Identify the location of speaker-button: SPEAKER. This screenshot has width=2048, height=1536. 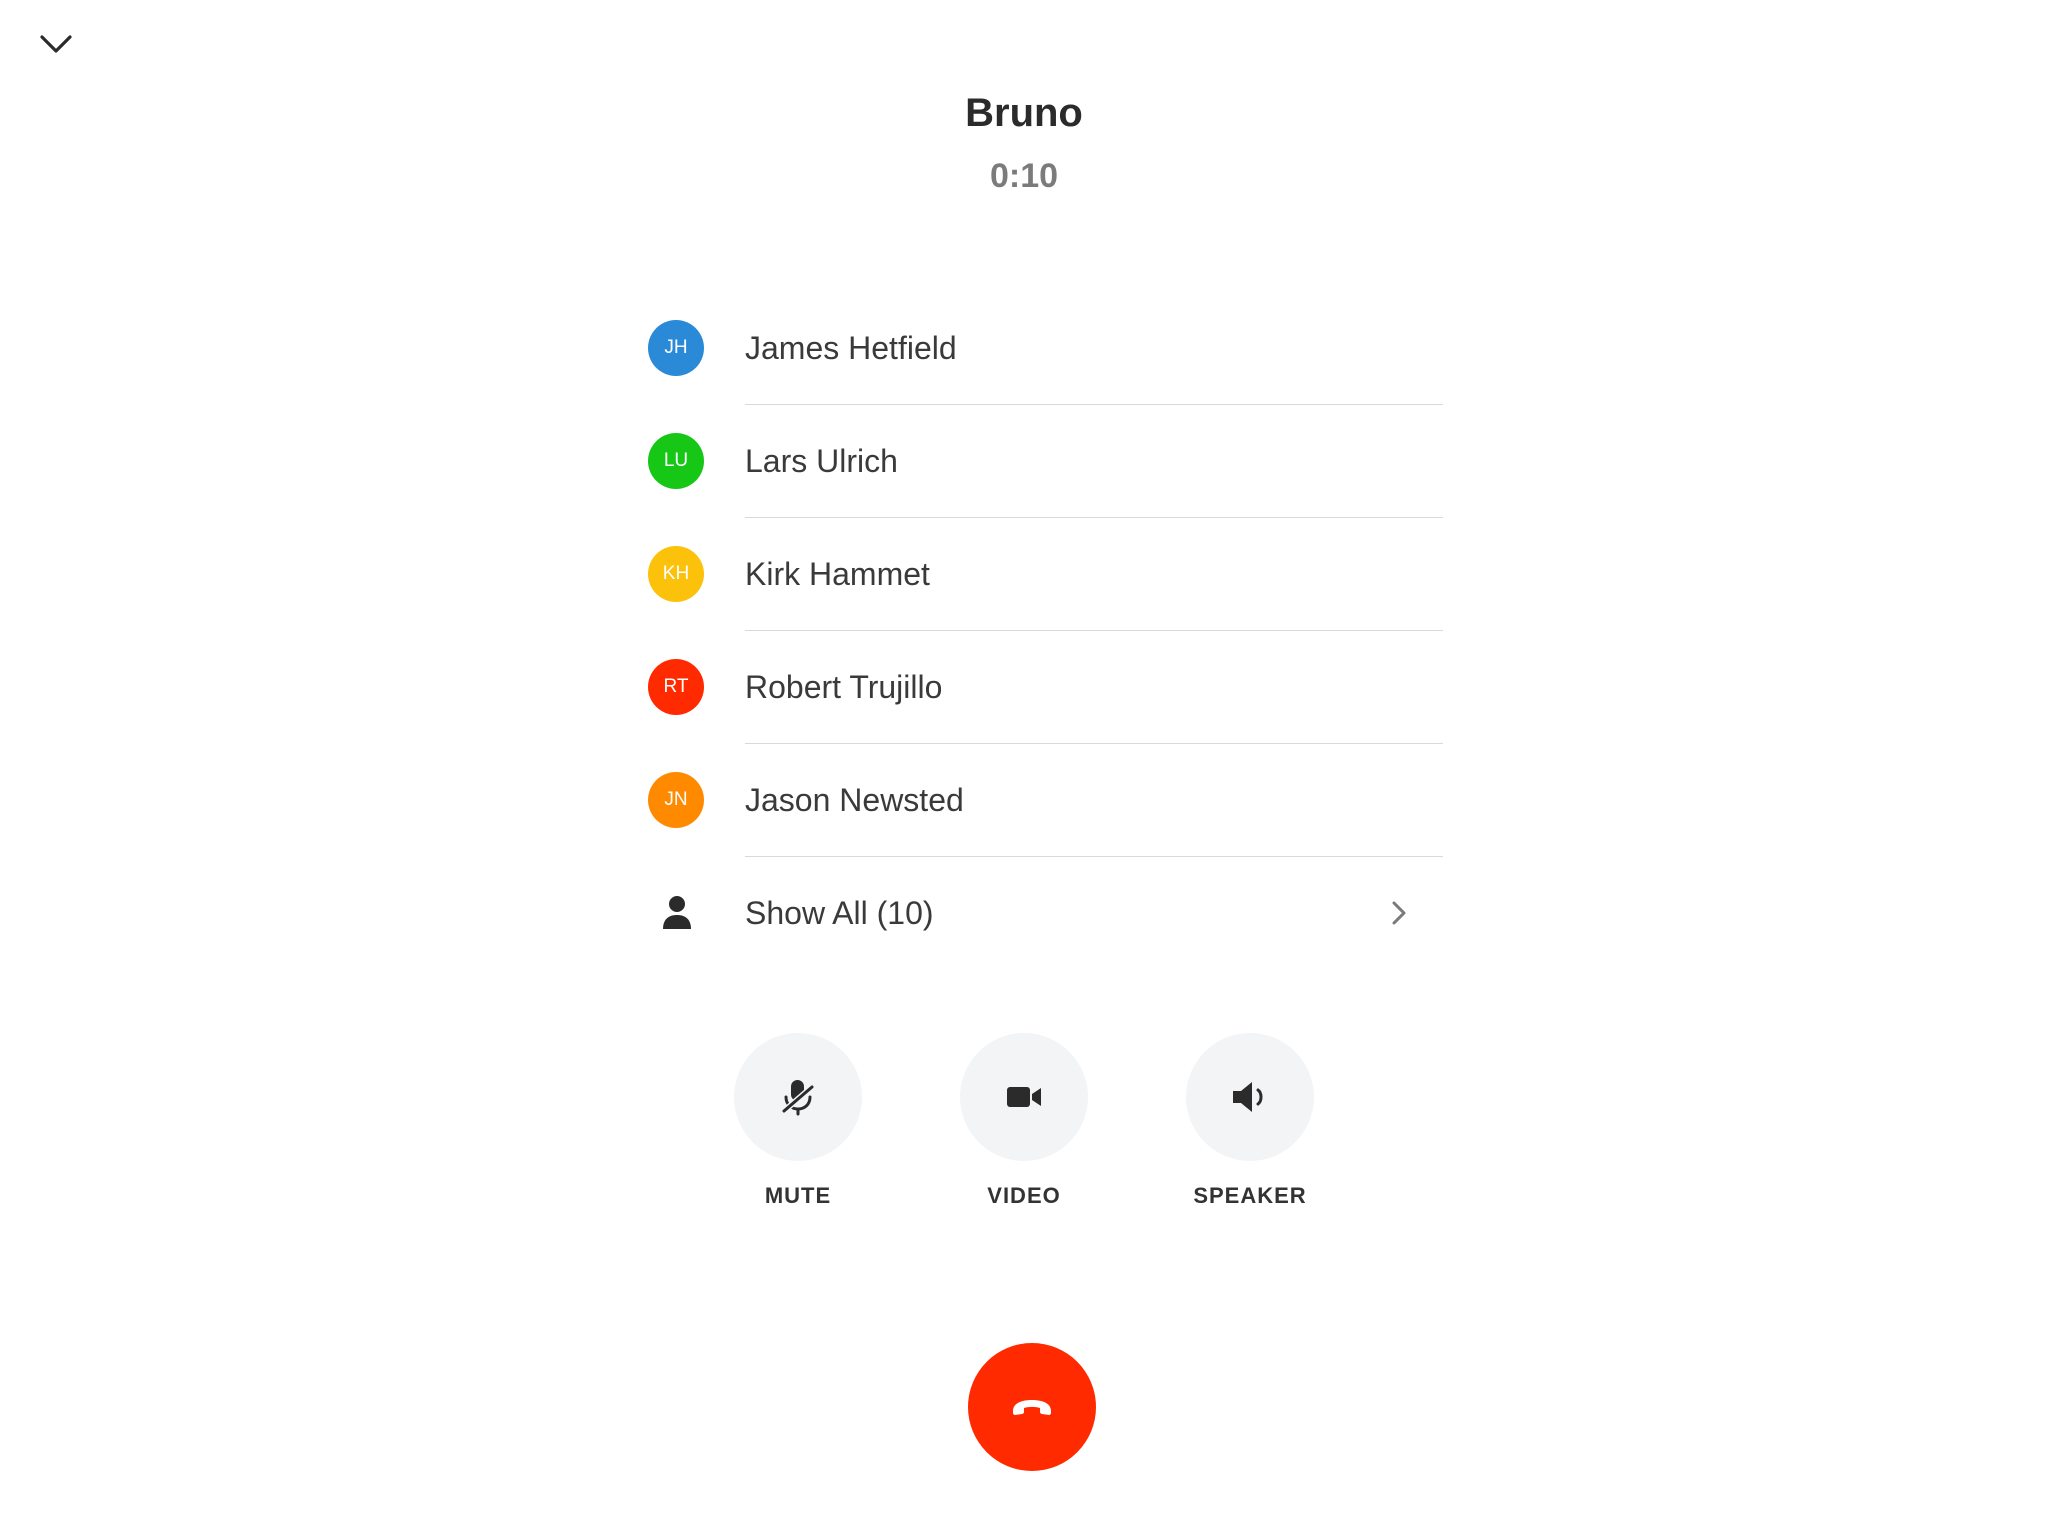
(1250, 1121).